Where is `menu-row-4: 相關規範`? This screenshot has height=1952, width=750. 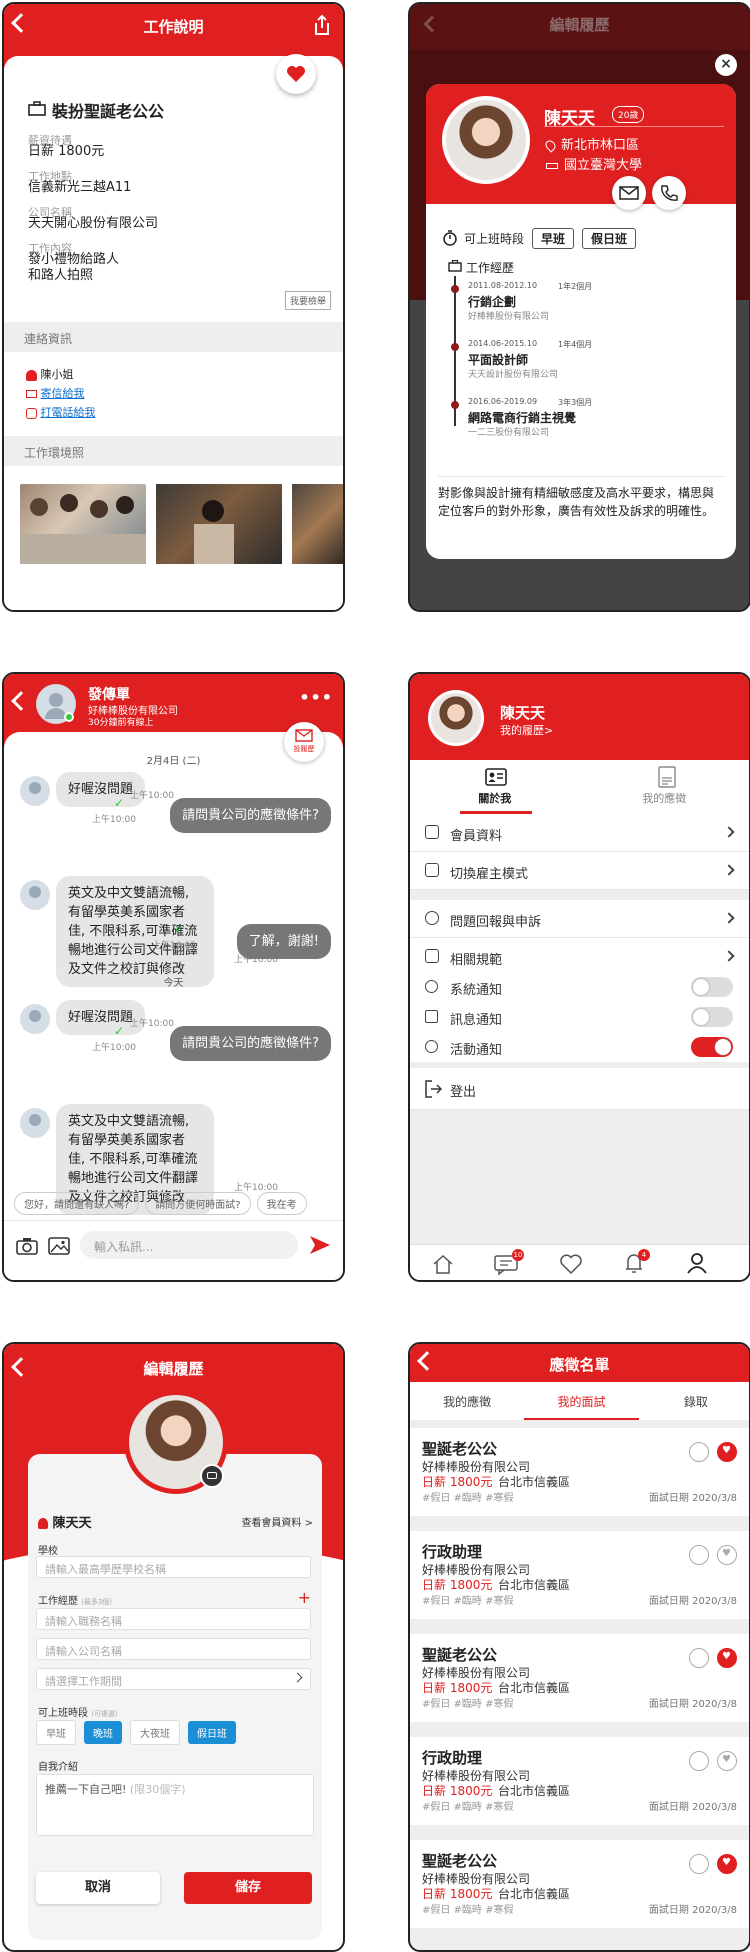 menu-row-4: 相關規範 is located at coordinates (579, 957).